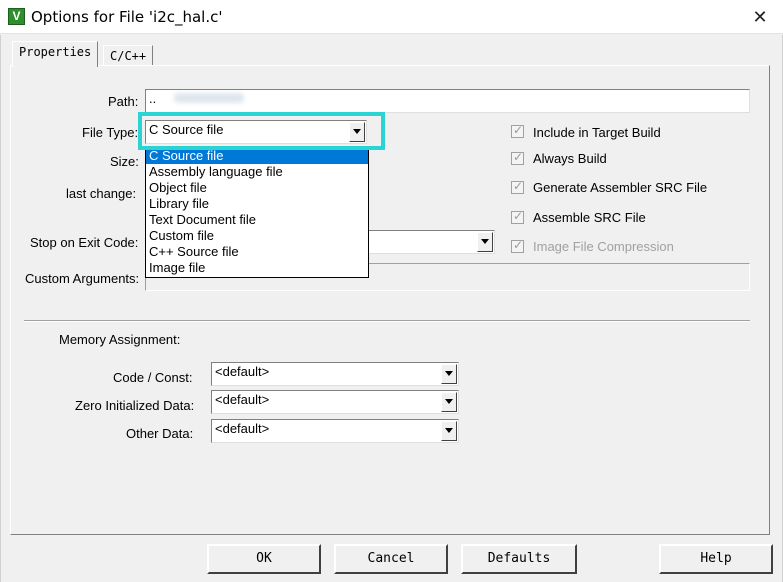  Describe the element at coordinates (597, 132) in the screenshot. I see `include-in-build-label: Include in Target Build` at that location.